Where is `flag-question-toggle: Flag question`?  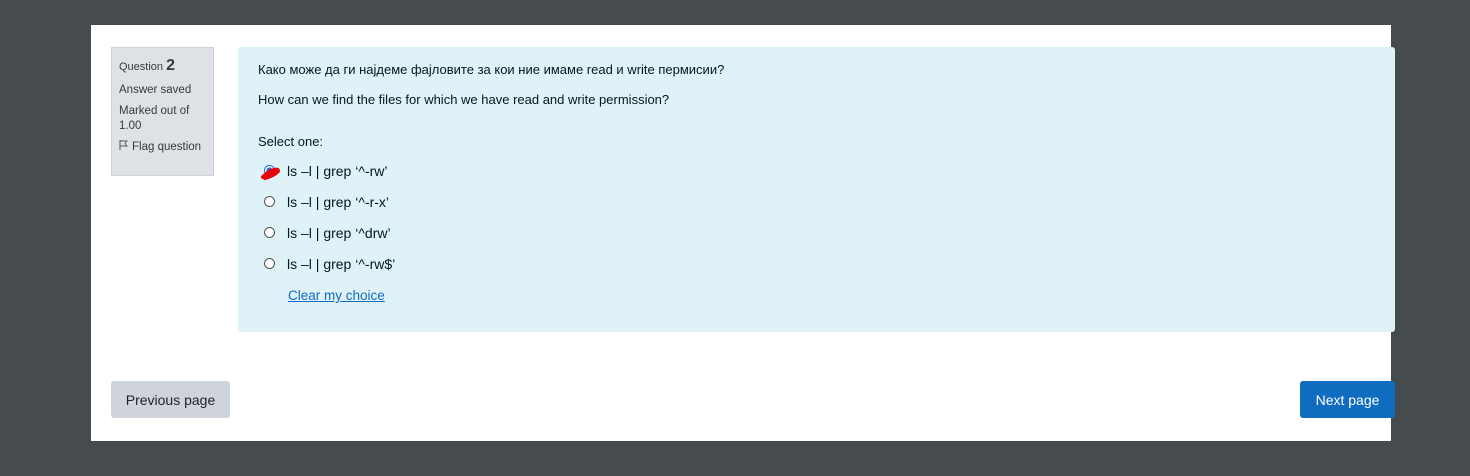
flag-question-toggle: Flag question is located at coordinates (162, 147).